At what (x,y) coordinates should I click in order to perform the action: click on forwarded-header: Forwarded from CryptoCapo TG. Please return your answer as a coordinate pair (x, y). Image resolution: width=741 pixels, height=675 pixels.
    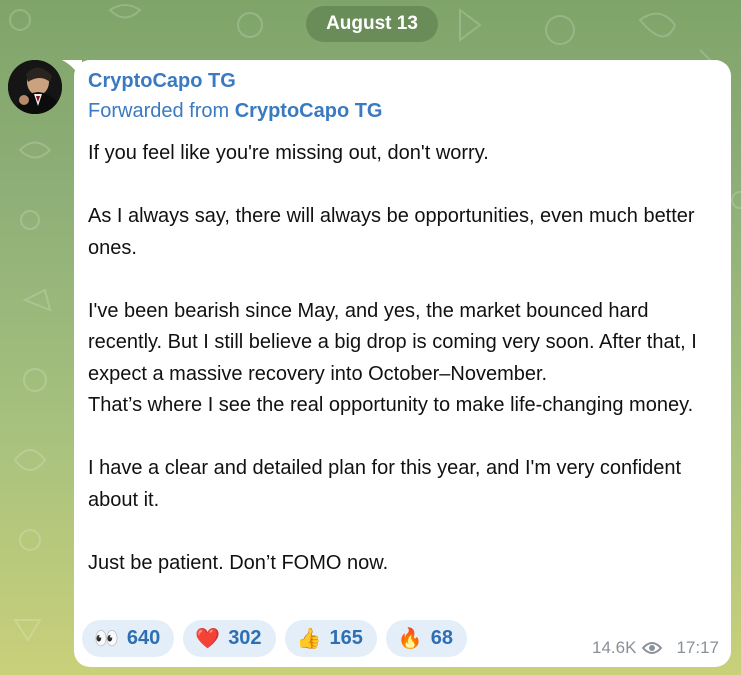
    Looking at the image, I should click on (235, 111).